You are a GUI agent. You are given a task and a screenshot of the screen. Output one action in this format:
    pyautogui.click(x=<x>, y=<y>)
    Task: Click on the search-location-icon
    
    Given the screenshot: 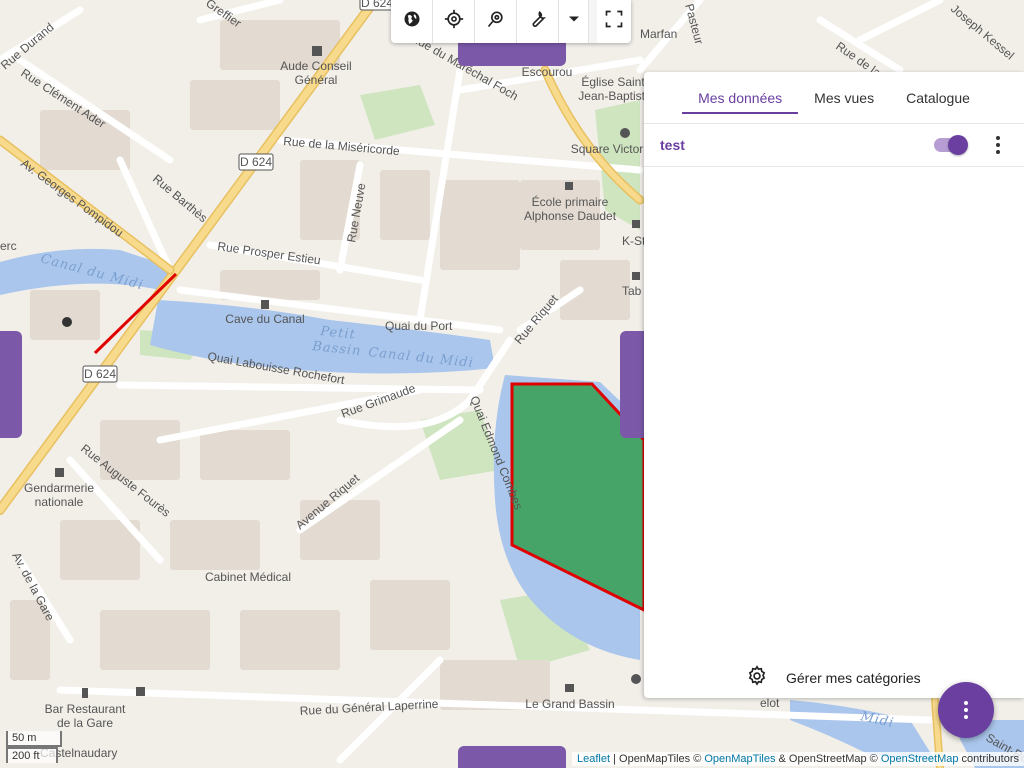 What is the action you would take?
    pyautogui.click(x=496, y=21)
    